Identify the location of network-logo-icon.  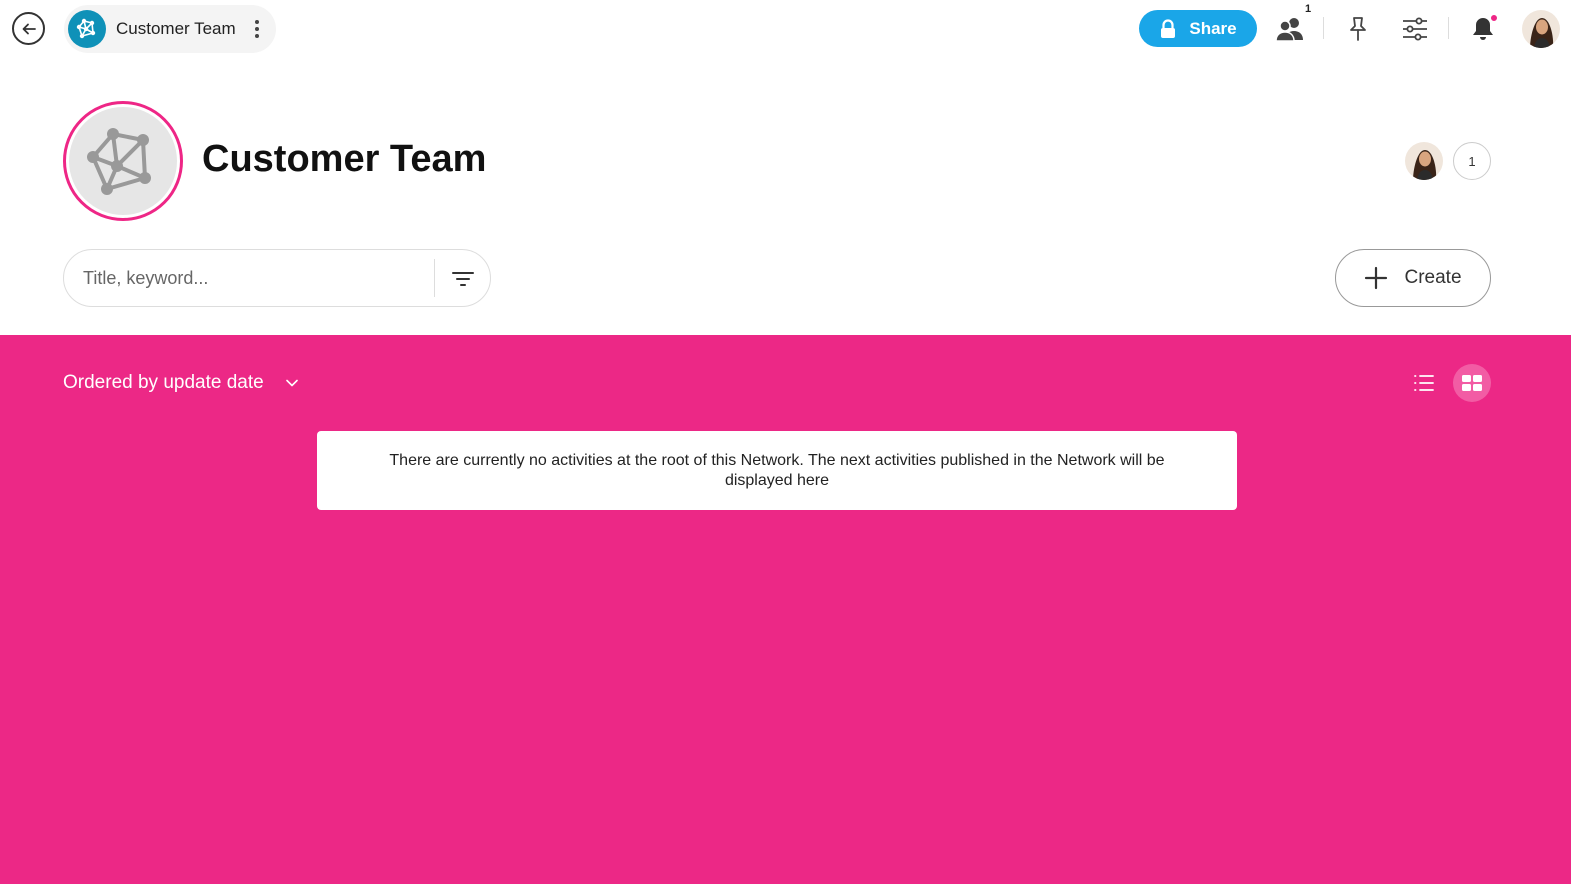
(87, 29).